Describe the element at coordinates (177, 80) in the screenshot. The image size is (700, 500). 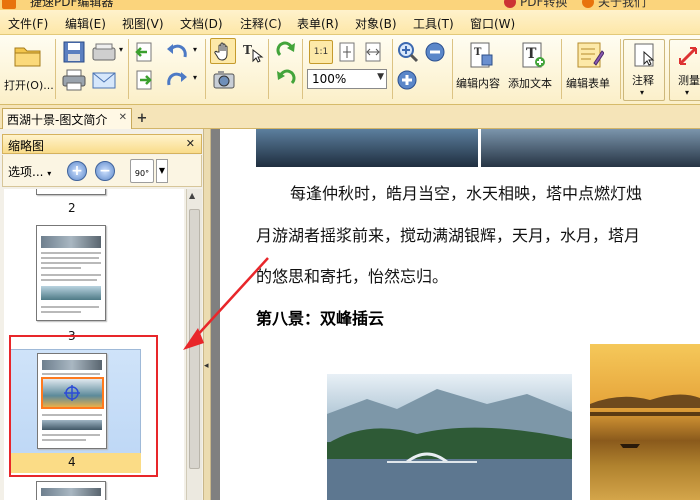
I see `redo-icon` at that location.